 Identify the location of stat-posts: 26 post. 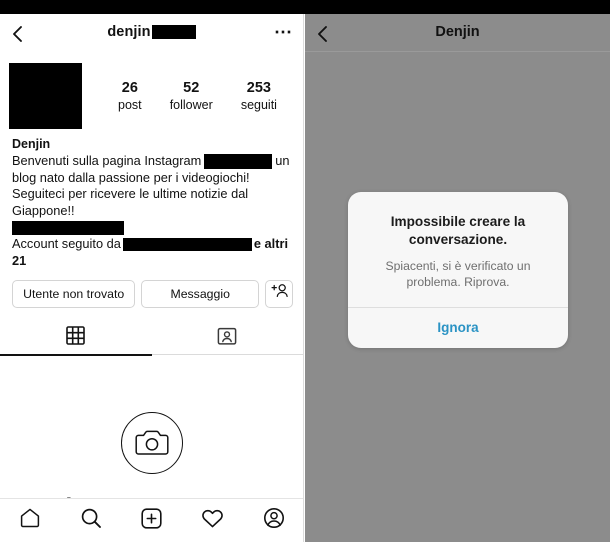
(130, 96).